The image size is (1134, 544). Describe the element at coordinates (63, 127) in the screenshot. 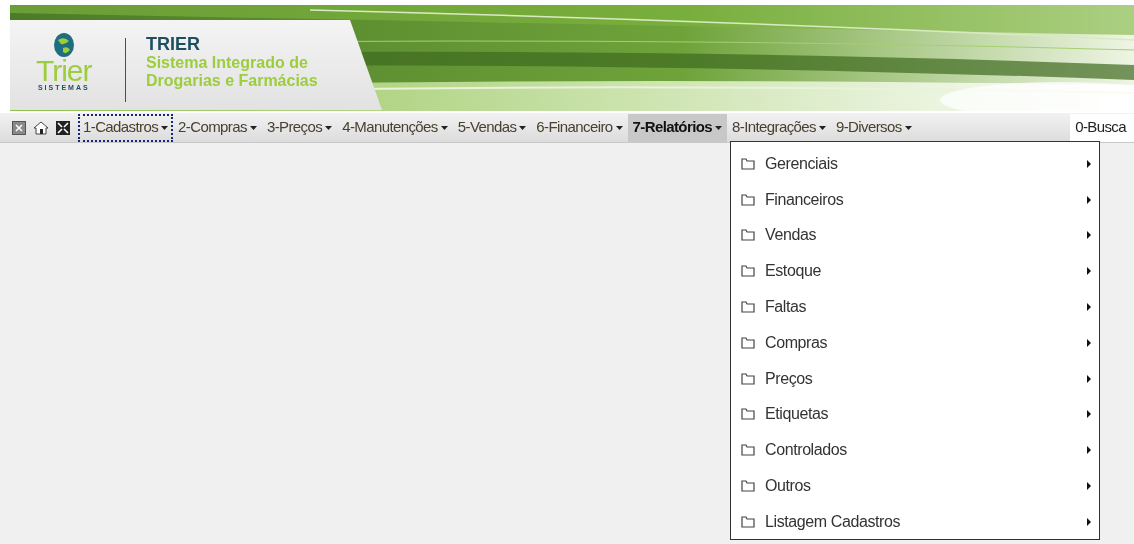

I see `fullscreen-icon` at that location.